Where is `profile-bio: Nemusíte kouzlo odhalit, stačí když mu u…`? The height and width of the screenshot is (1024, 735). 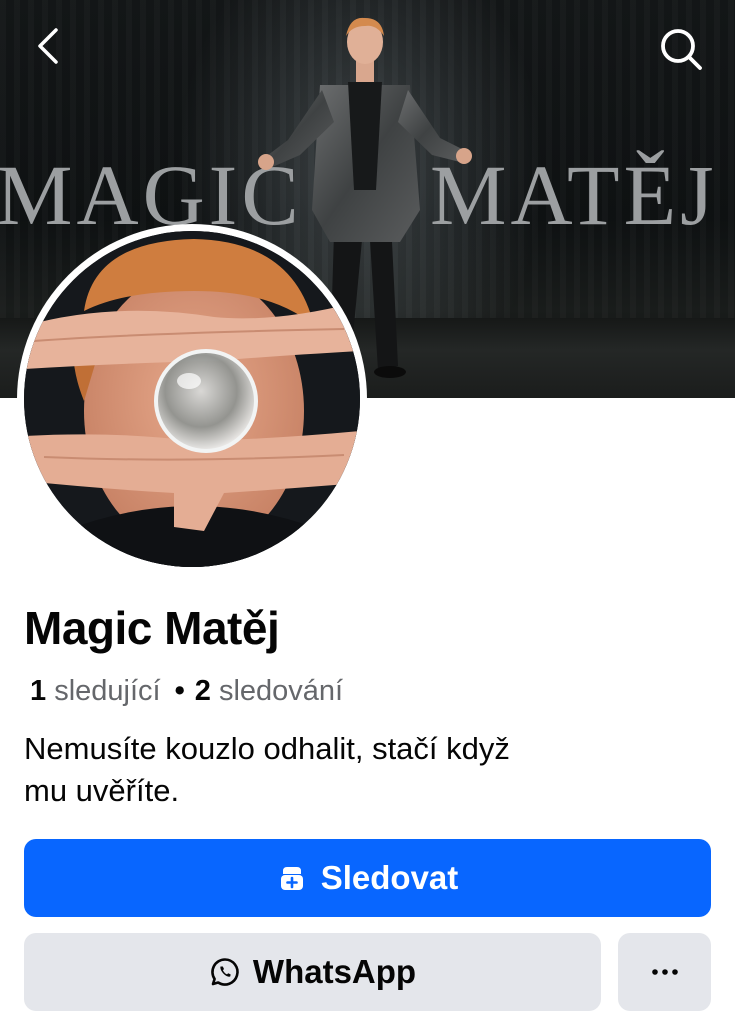 profile-bio: Nemusíte kouzlo odhalit, stačí když mu u… is located at coordinates (364, 770).